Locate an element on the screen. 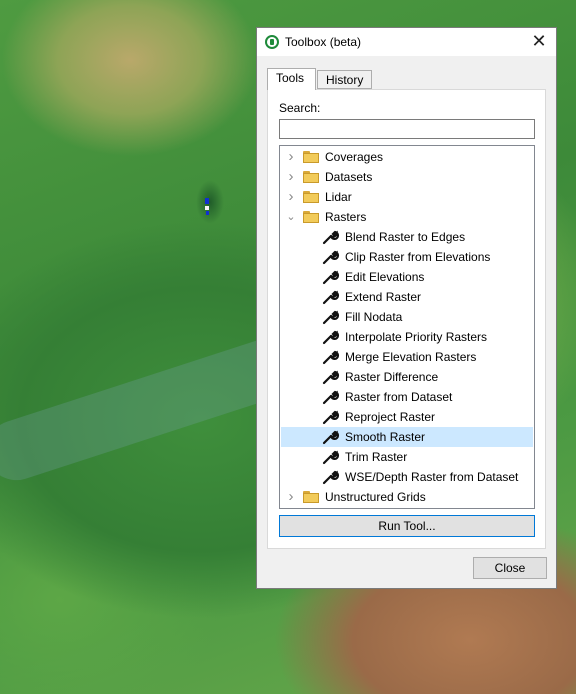  tree-tool-blend-raster-to-edges: Blend Raster to Edges is located at coordinates (407, 237).